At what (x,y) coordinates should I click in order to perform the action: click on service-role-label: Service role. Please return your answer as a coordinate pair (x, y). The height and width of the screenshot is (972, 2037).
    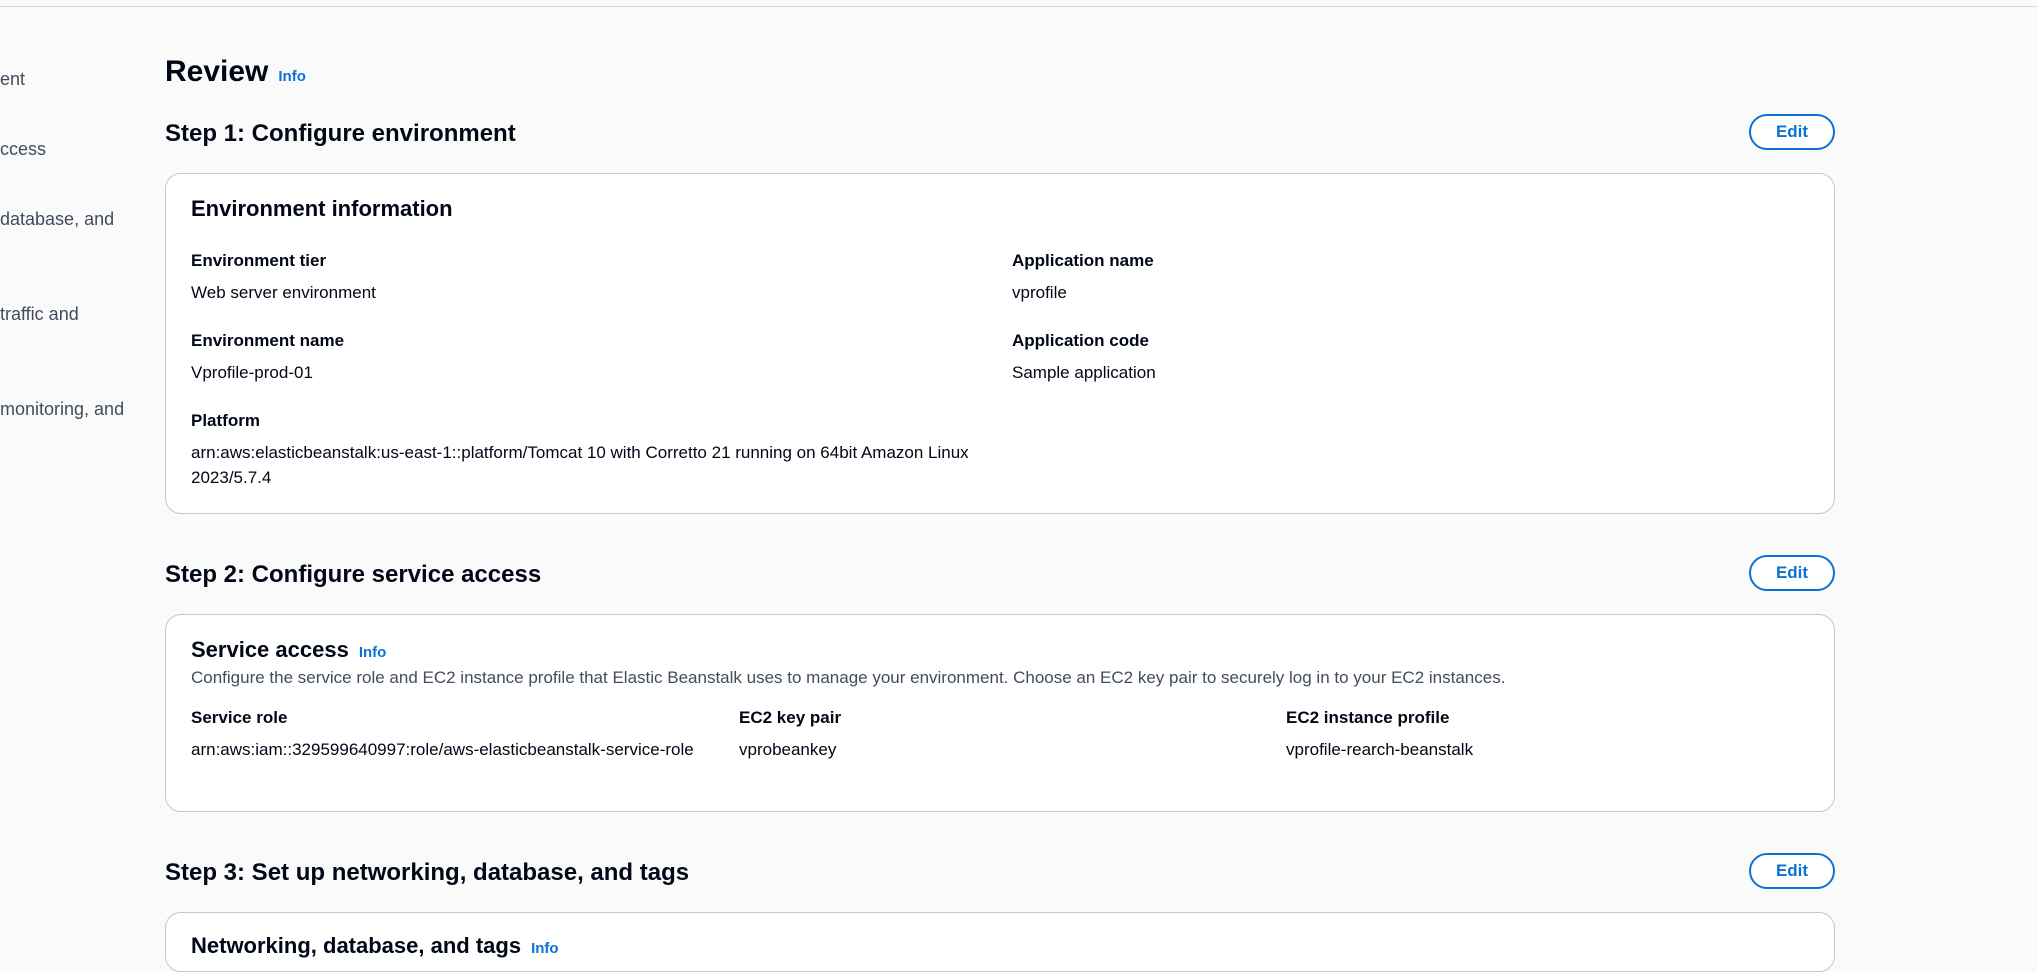
    Looking at the image, I should click on (239, 717).